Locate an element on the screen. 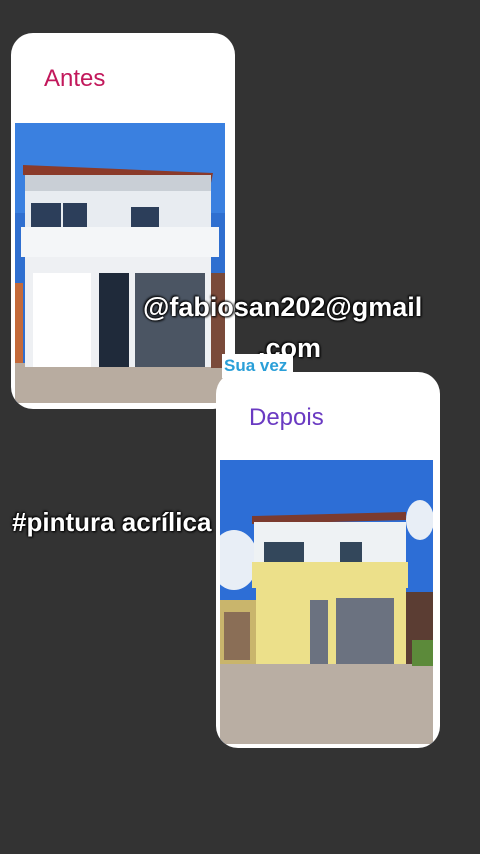 This screenshot has height=854, width=480. after-title: Depois is located at coordinates (286, 417).